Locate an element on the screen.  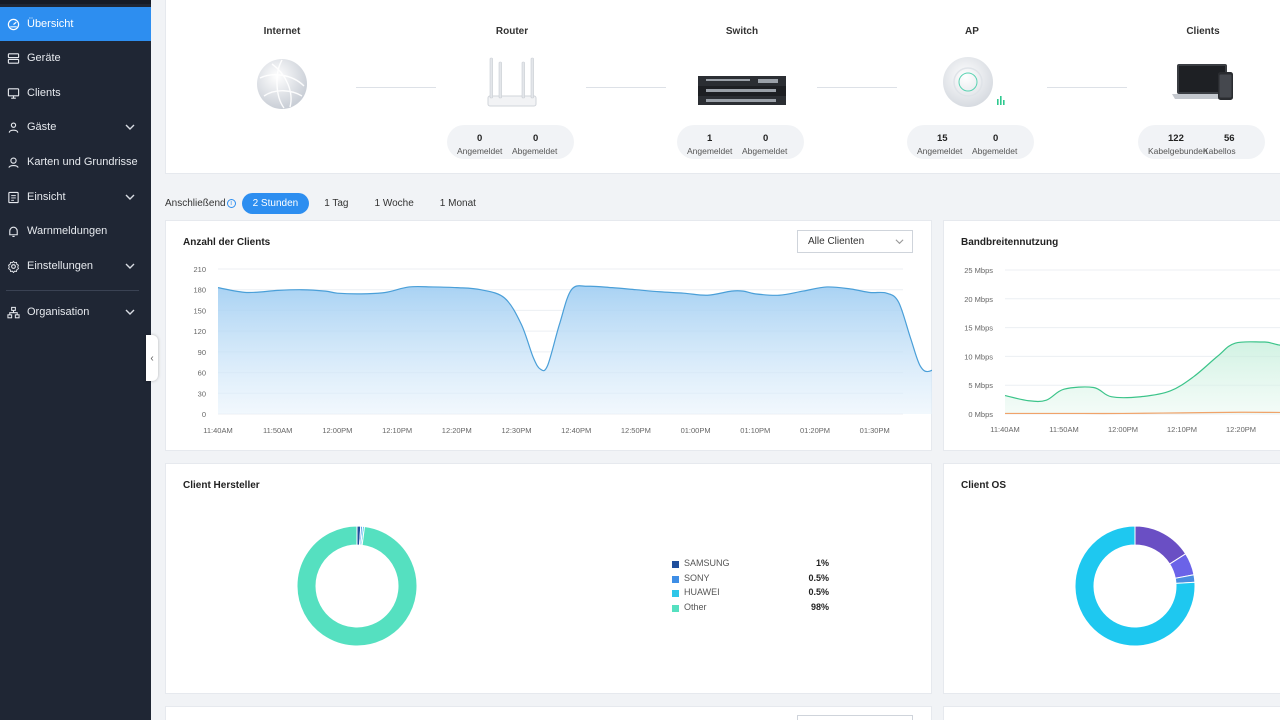
x-tick-label: 12:30PM is located at coordinates (516, 430).